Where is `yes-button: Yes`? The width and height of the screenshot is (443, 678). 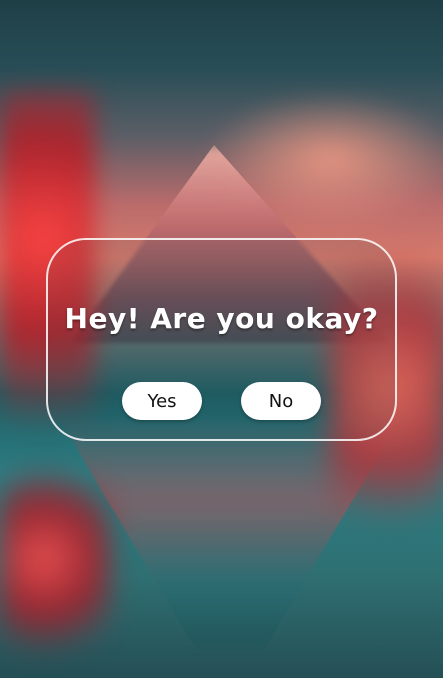
yes-button: Yes is located at coordinates (162, 401).